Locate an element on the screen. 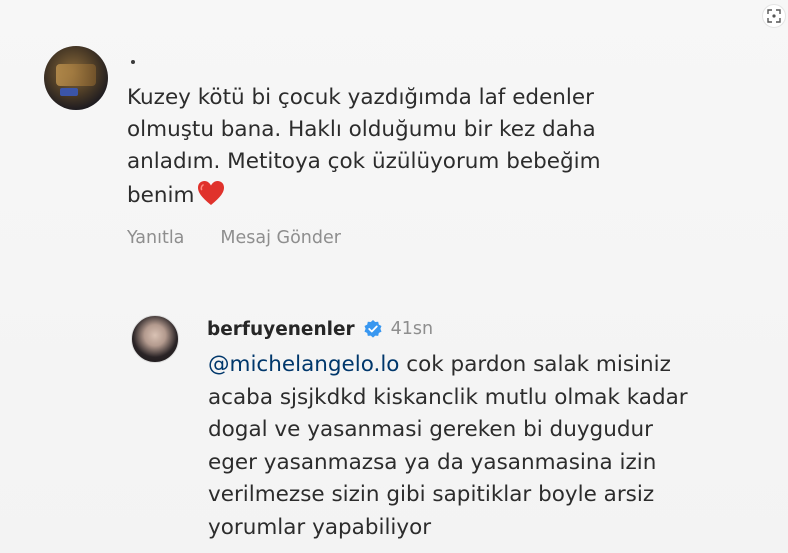 The width and height of the screenshot is (788, 553). verified-icon is located at coordinates (373, 329).